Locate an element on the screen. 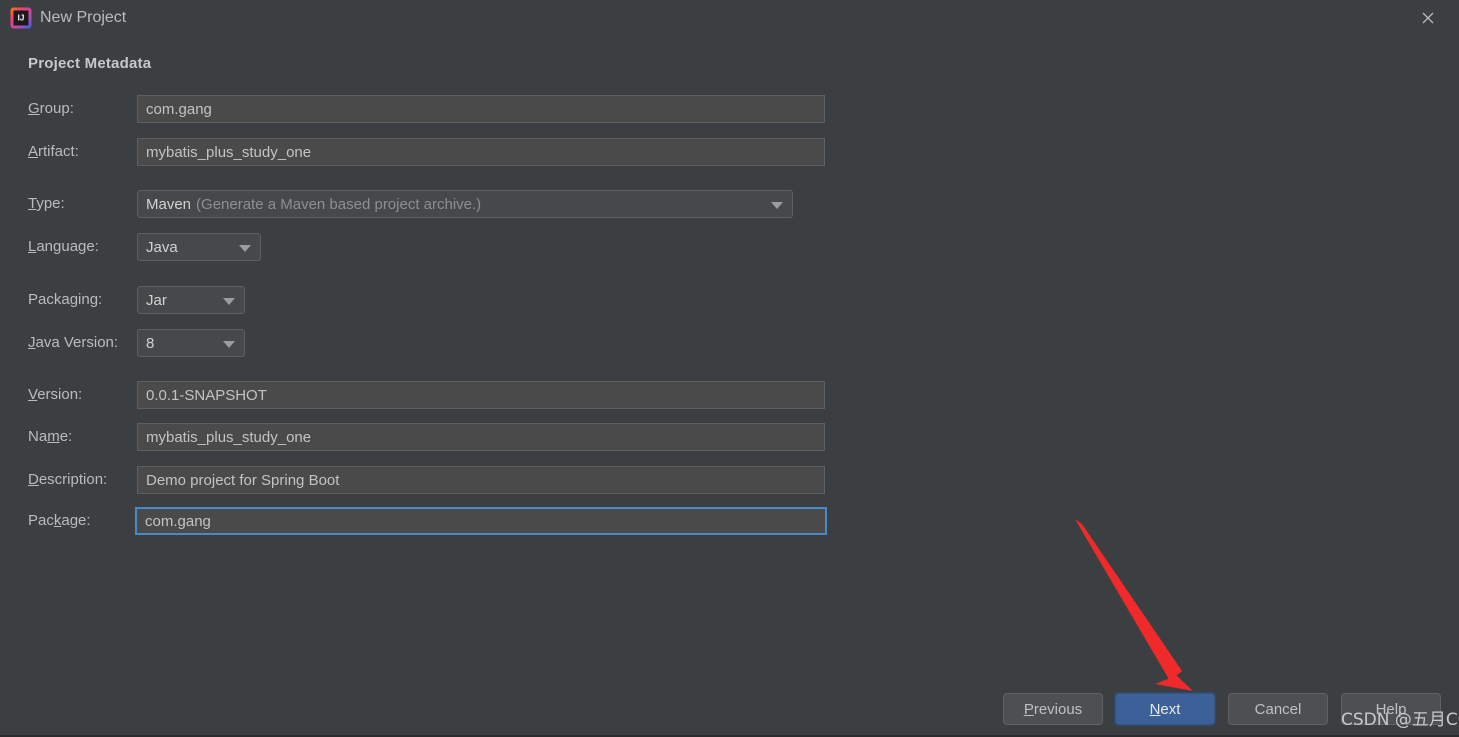  language-dropdown: Java is located at coordinates (199, 247).